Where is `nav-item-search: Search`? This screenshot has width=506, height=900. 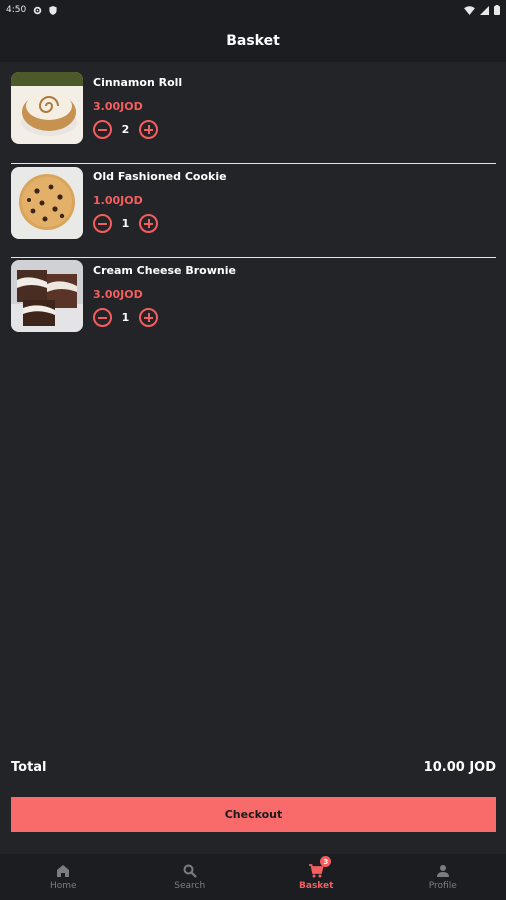 nav-item-search: Search is located at coordinates (190, 877).